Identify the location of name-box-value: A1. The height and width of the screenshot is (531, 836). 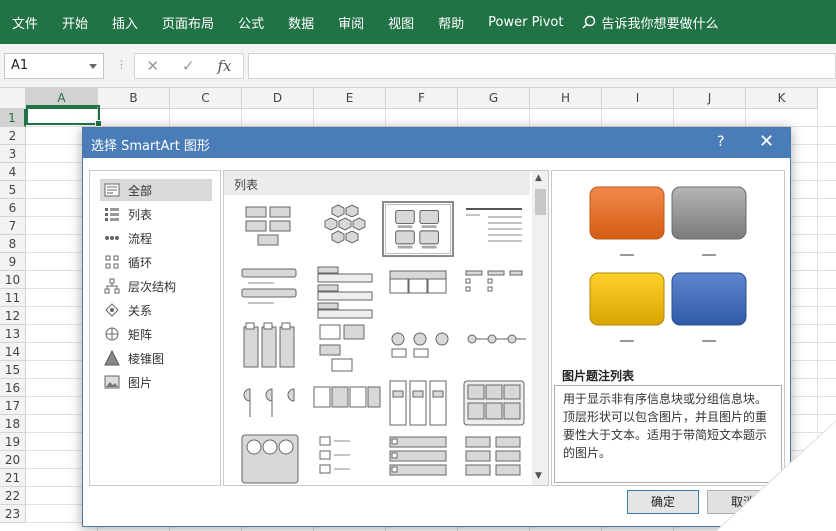
(20, 65).